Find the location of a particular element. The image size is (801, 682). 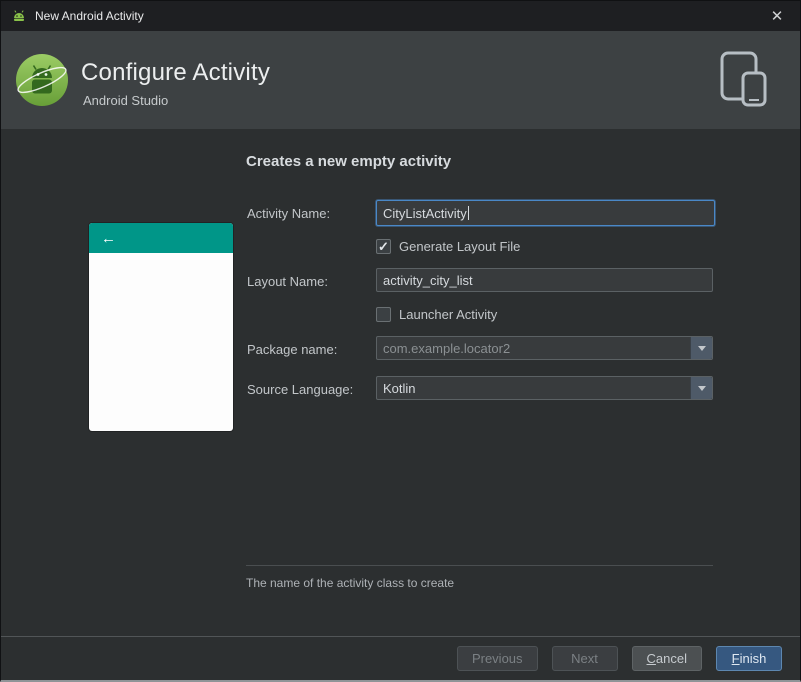

source-language-dropdown-button is located at coordinates (701, 388).